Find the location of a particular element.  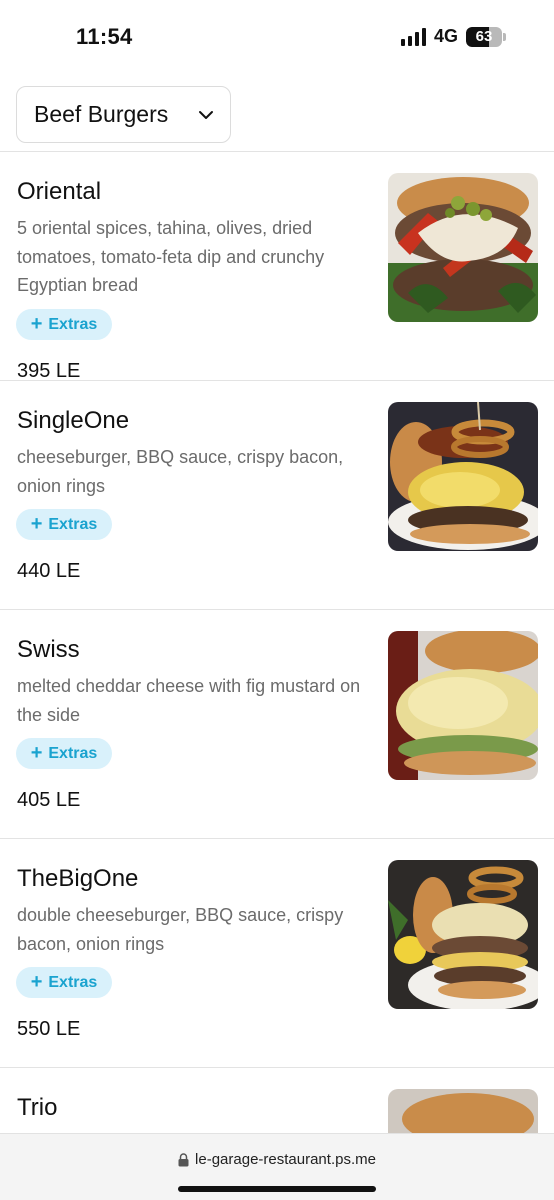

item-image-swiss is located at coordinates (463, 705).